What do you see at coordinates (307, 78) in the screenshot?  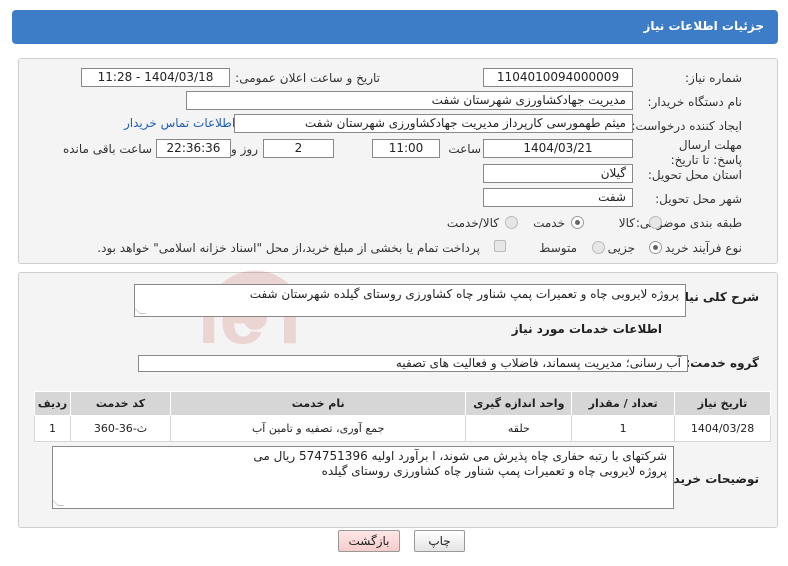 I see `announce-label: تاریخ و ساعت اعلان عمومی:` at bounding box center [307, 78].